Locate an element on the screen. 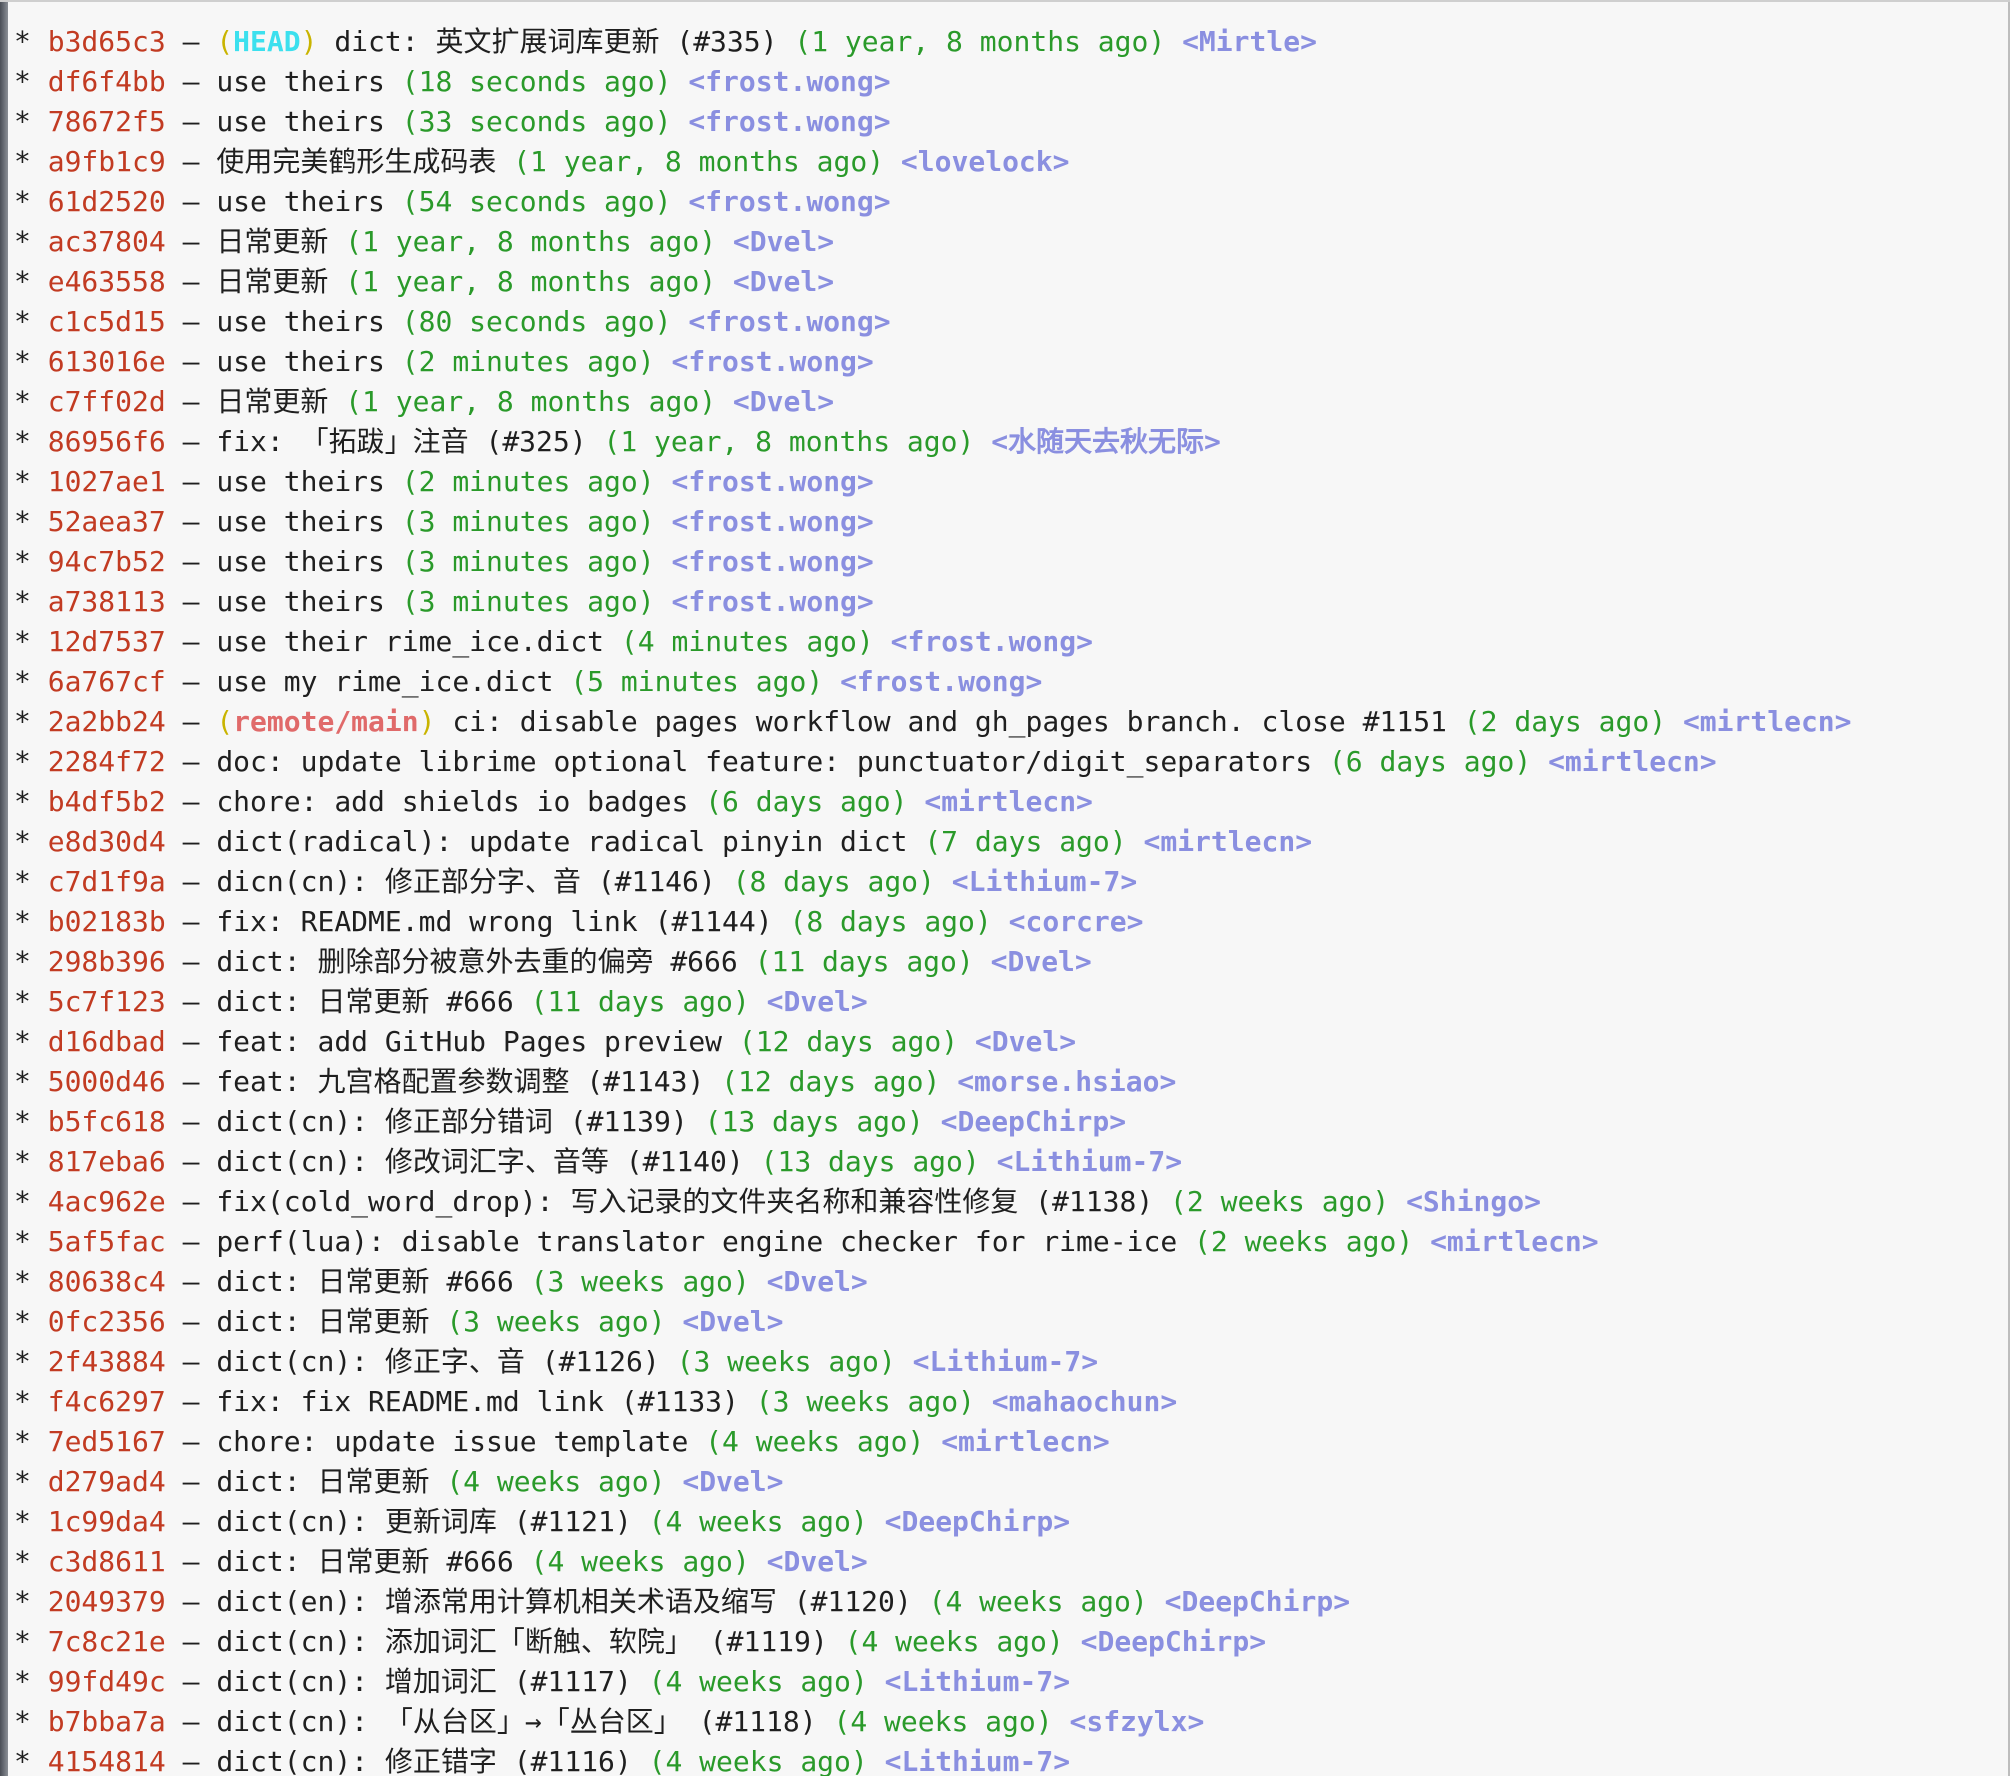 The image size is (2010, 1776). commit-message: use theirs is located at coordinates (300, 481).